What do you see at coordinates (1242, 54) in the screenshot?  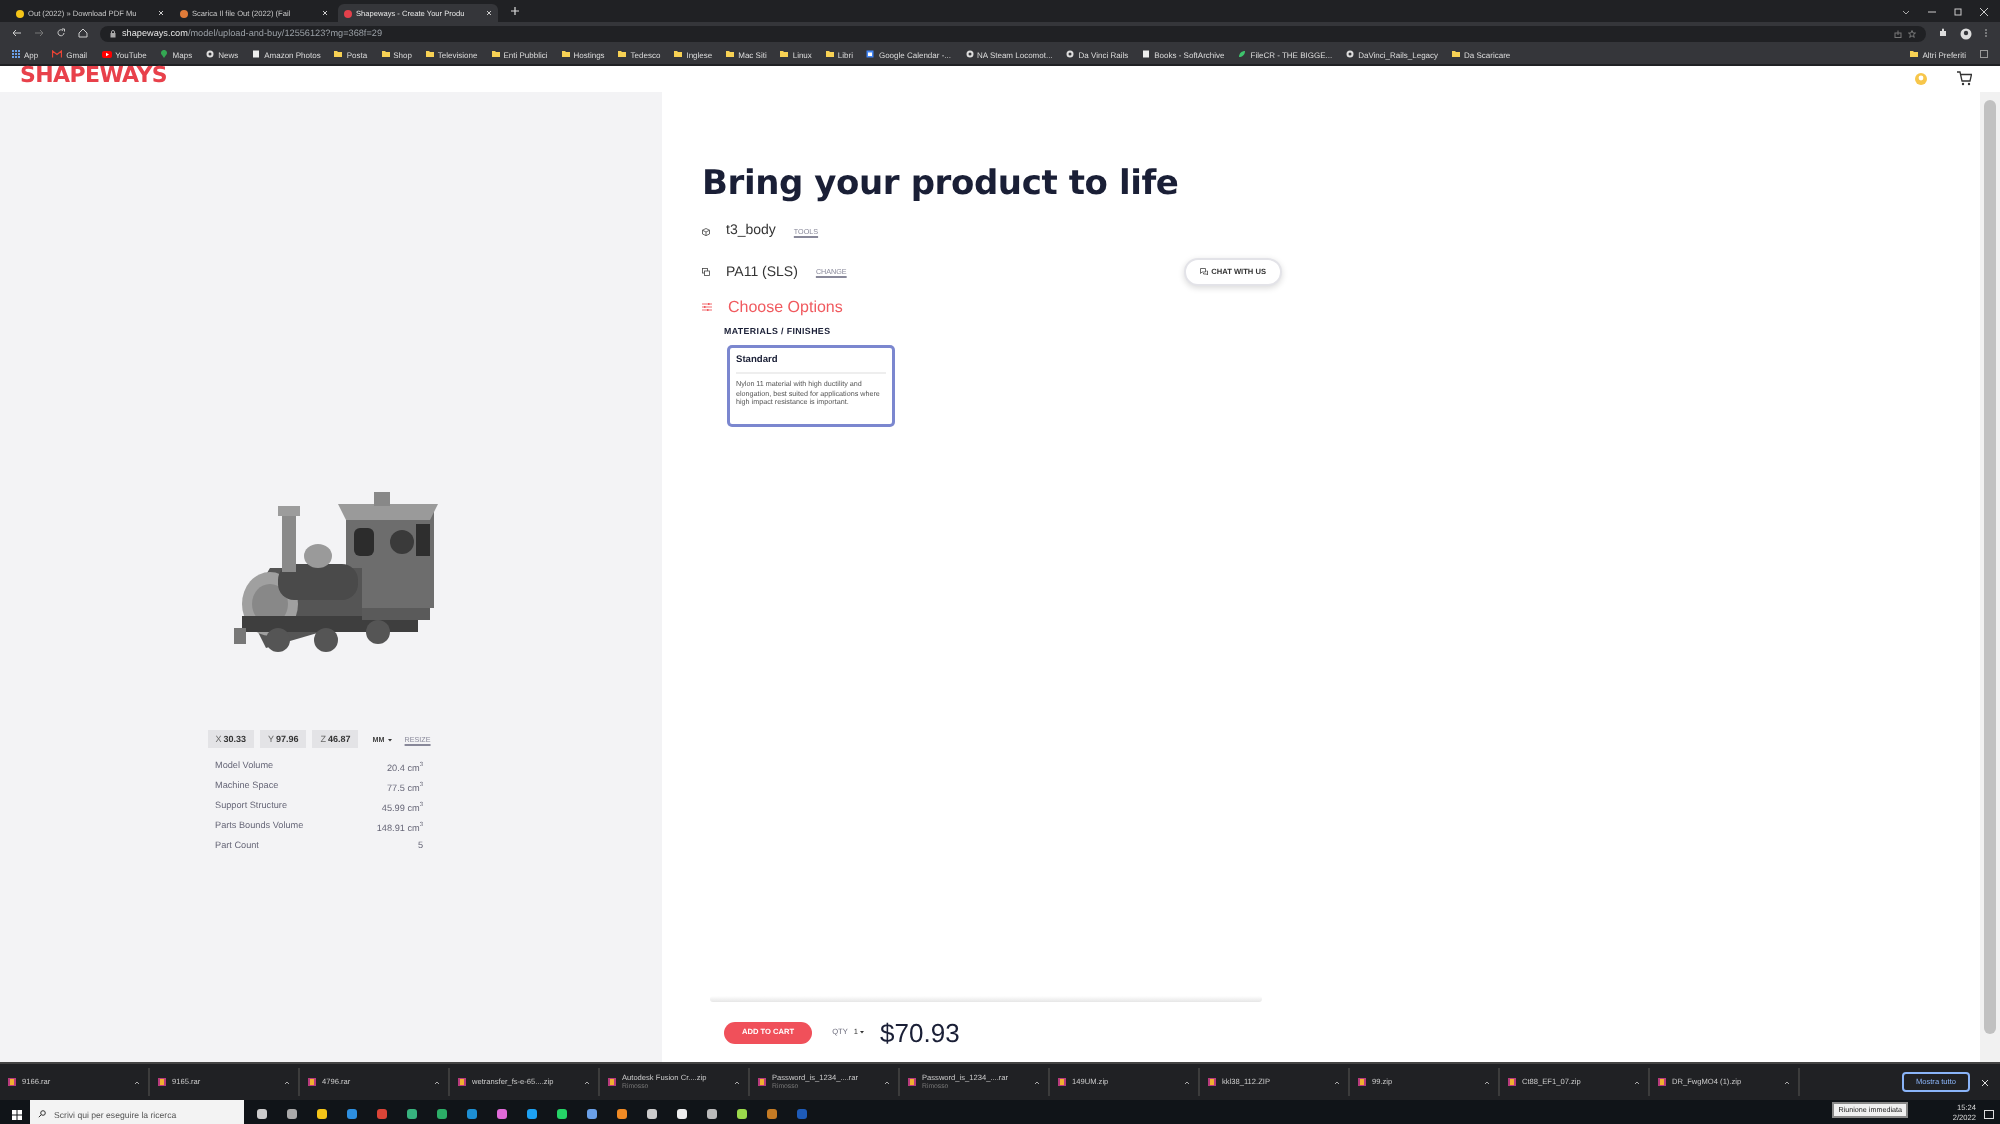 I see `leaf-icon` at bounding box center [1242, 54].